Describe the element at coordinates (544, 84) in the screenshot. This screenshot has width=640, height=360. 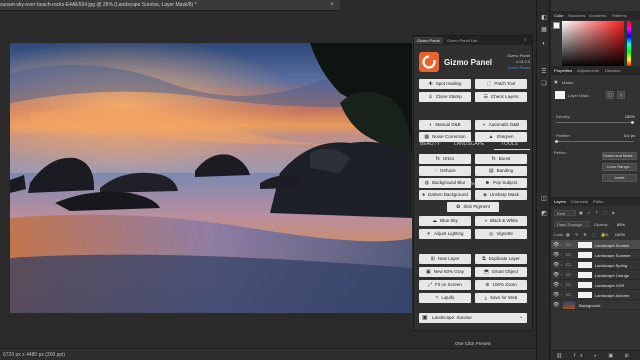
I see `libraries-panel-icon: ❏` at that location.